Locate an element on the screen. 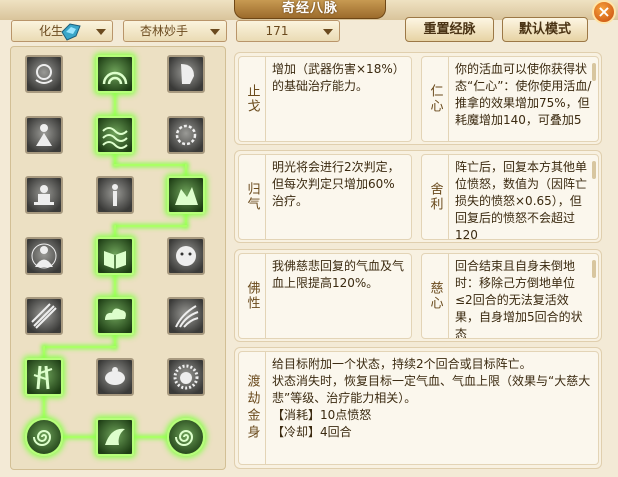 Image resolution: width=618 pixels, height=477 pixels. skill-name: 仁心 is located at coordinates (435, 99).